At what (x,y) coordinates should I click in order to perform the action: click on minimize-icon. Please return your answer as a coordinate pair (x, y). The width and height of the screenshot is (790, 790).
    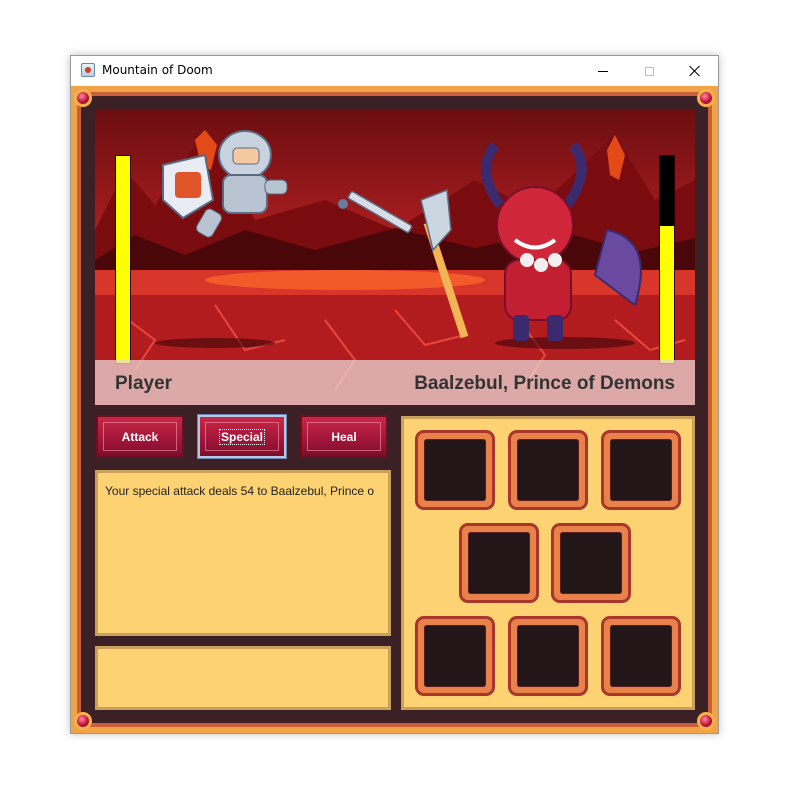
    Looking at the image, I should click on (603, 71).